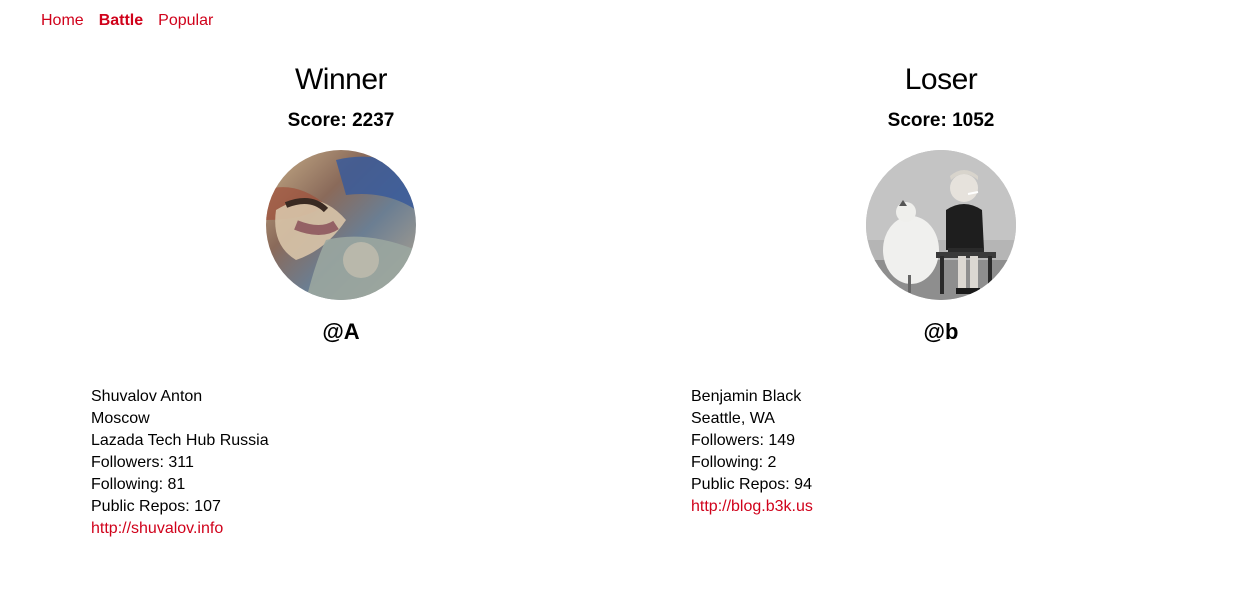 The width and height of the screenshot is (1258, 599). I want to click on profile-location: Moscow, so click(120, 418).